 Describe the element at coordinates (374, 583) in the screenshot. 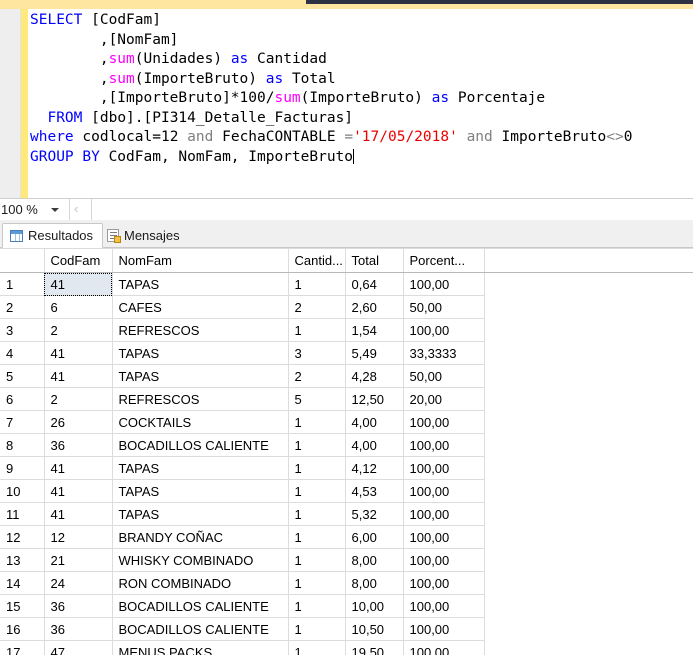

I see `cell-total: 8,00` at that location.